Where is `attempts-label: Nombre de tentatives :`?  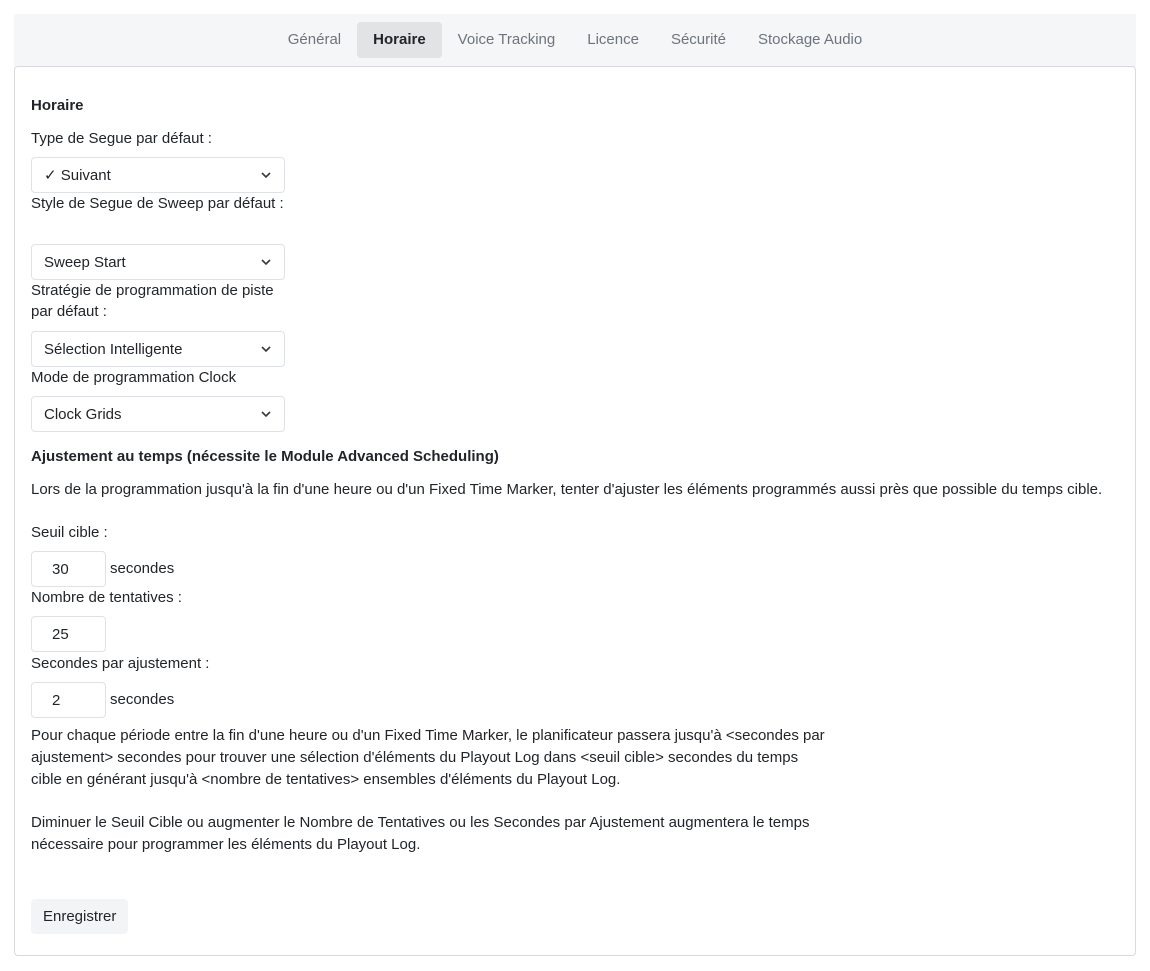 attempts-label: Nombre de tentatives : is located at coordinates (106, 597).